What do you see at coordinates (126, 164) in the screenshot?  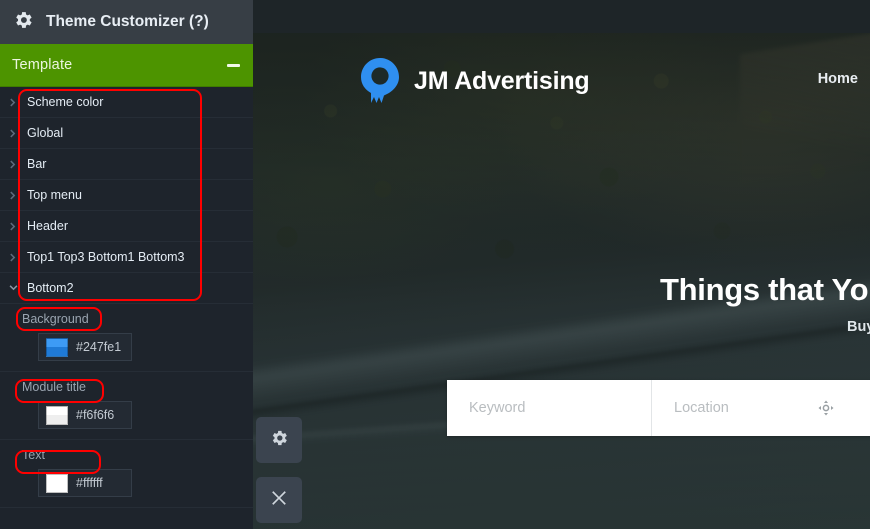 I see `accordion-item-bar: Bar` at bounding box center [126, 164].